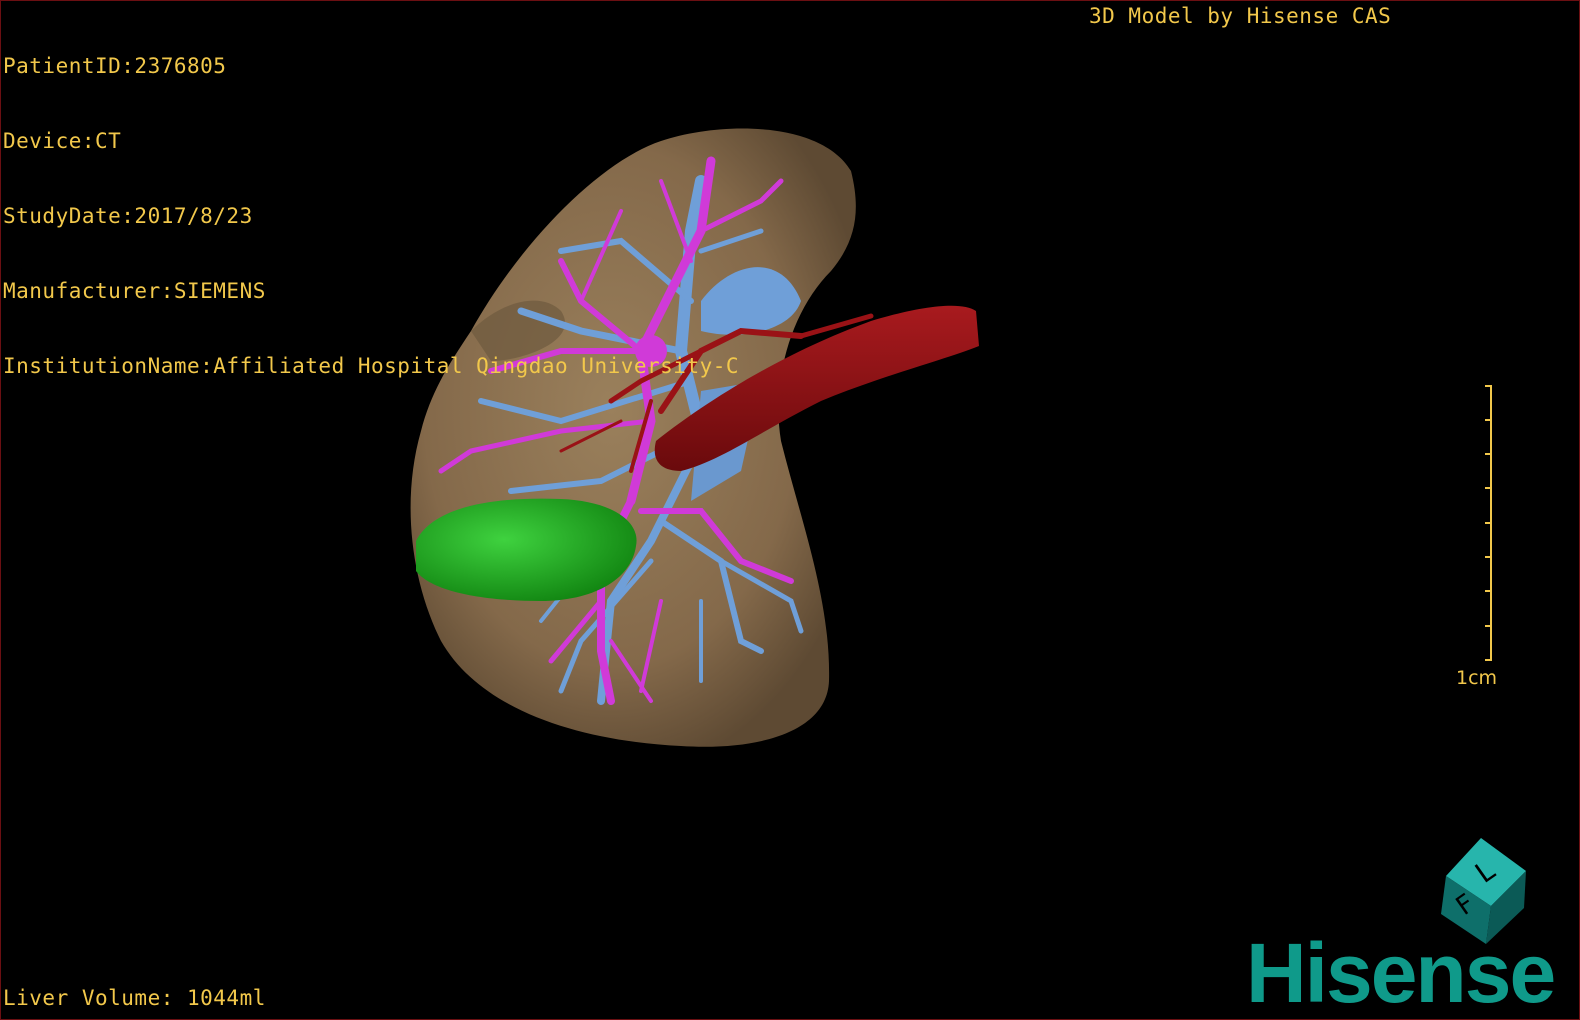 The image size is (1580, 1020). I want to click on model-credit-text: 3D Model by Hisense CAS, so click(1240, 16).